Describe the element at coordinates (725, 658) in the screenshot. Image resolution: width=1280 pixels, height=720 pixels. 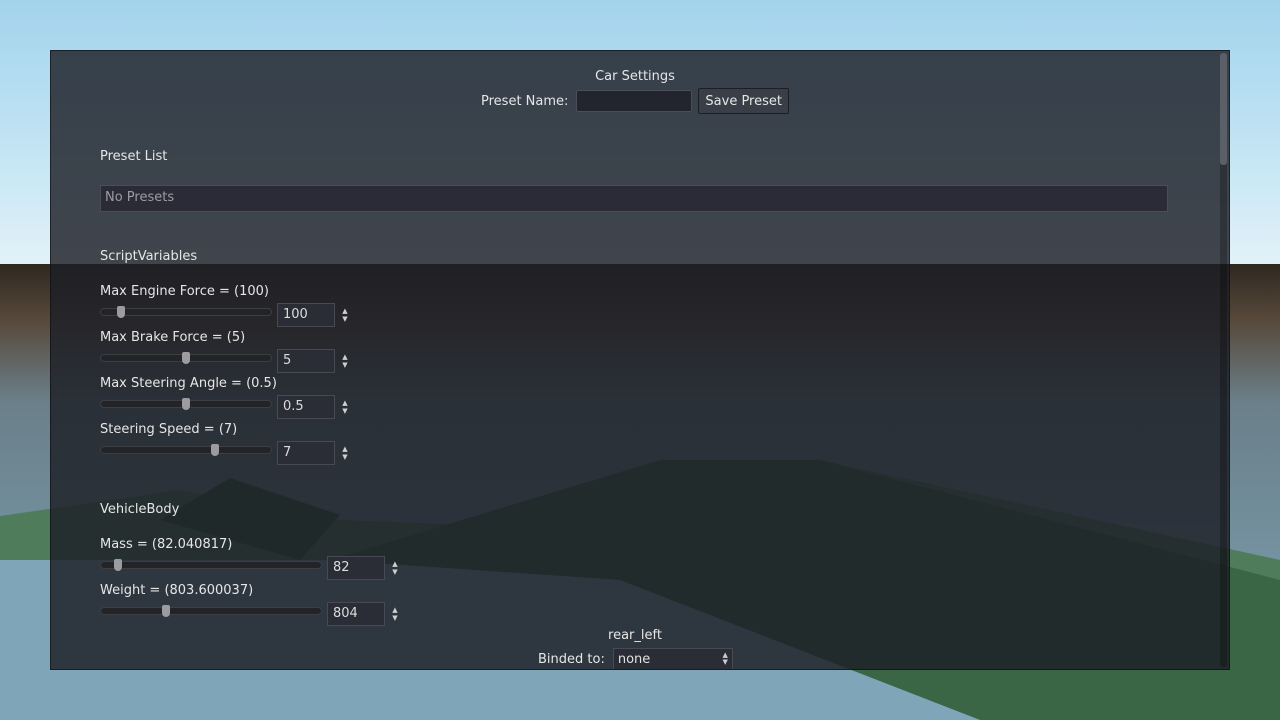
I see `dropdown-arrows-icon: ▲ ▼` at that location.